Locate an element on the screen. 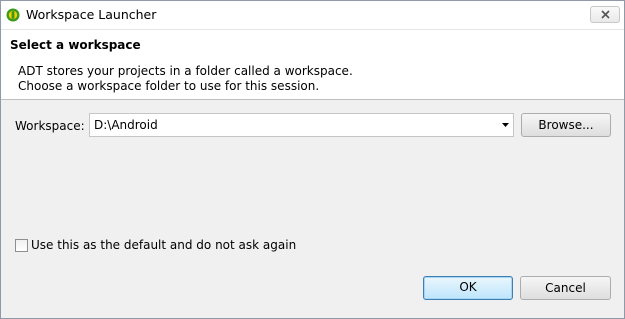 Image resolution: width=625 pixels, height=319 pixels. workspace-path-value: D:\Android is located at coordinates (126, 125).